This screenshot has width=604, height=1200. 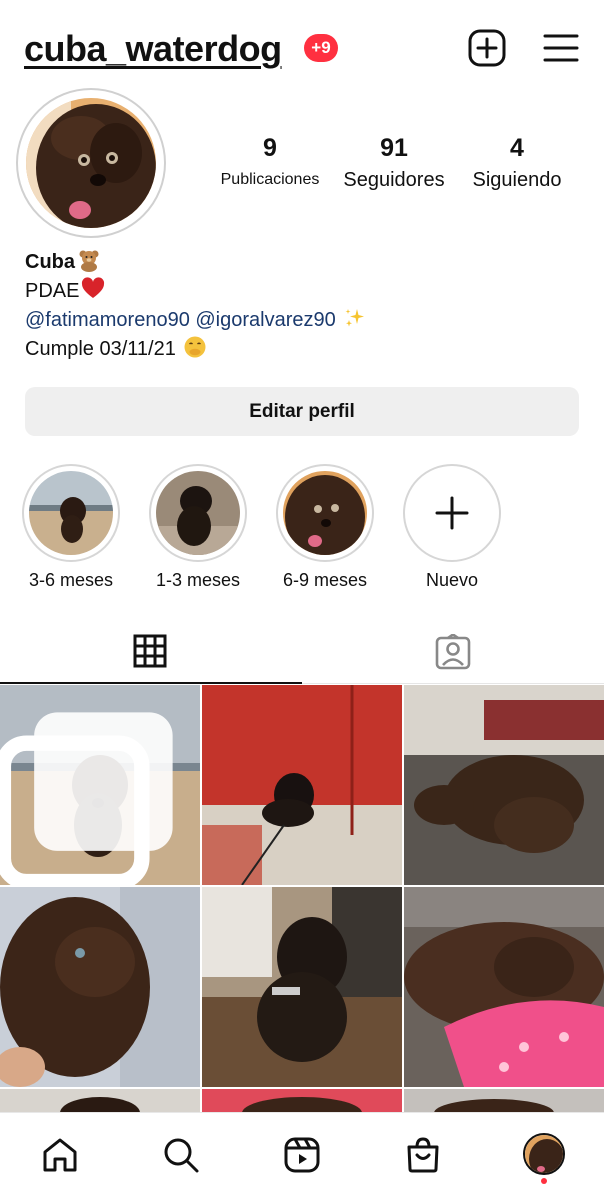 I want to click on tagged-user-icon, so click(x=453, y=652).